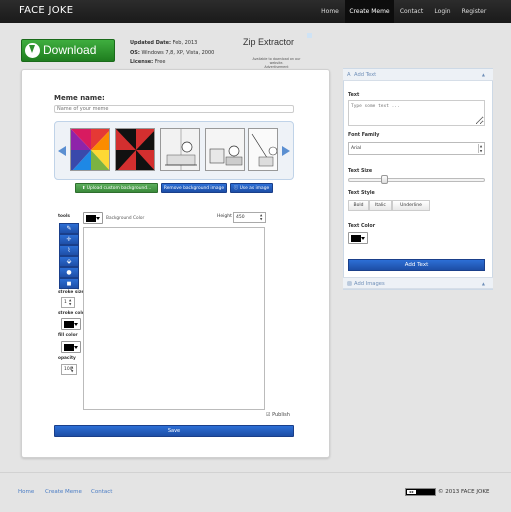 The height and width of the screenshot is (512, 511). I want to click on text-icon: A, so click(349, 75).